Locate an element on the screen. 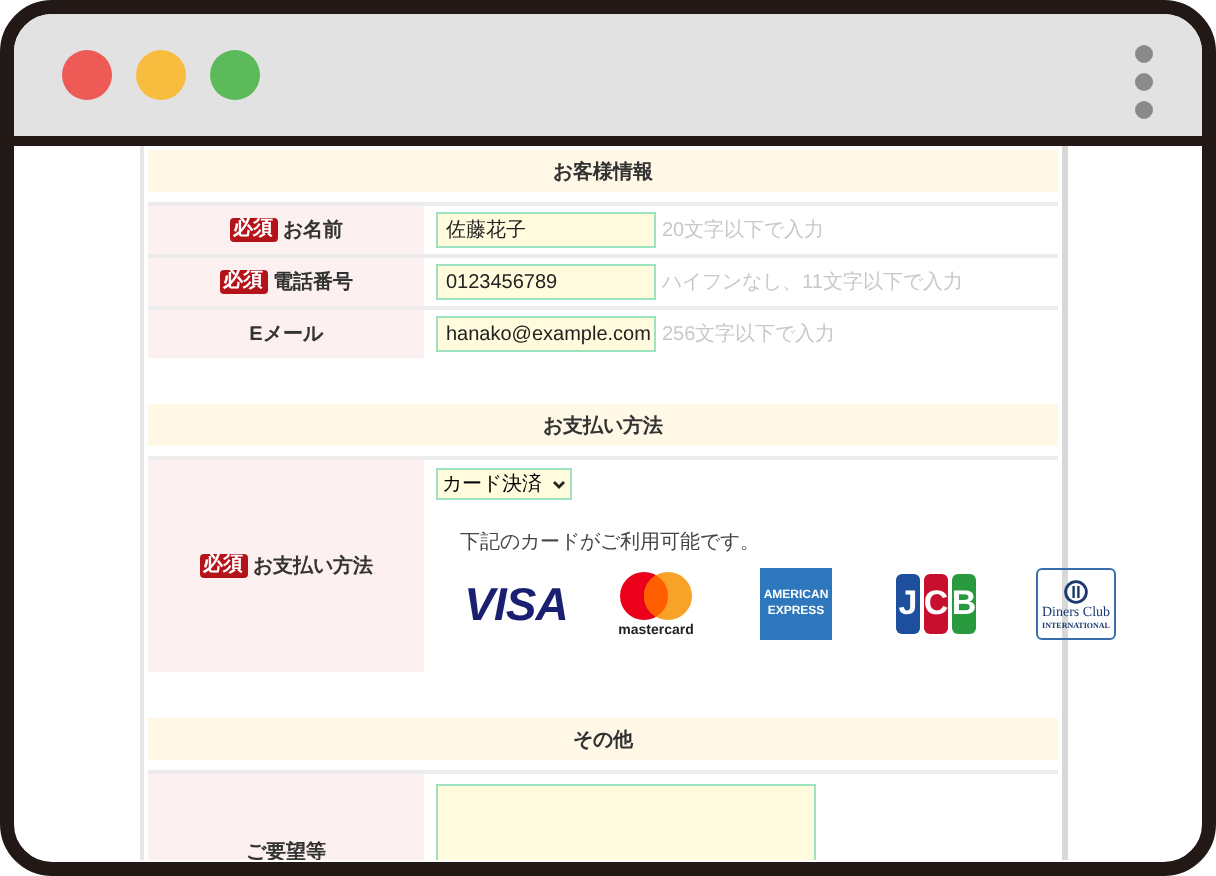 The width and height of the screenshot is (1216, 876). card-note: 下記のカードがご利用可能です。 is located at coordinates (610, 542).